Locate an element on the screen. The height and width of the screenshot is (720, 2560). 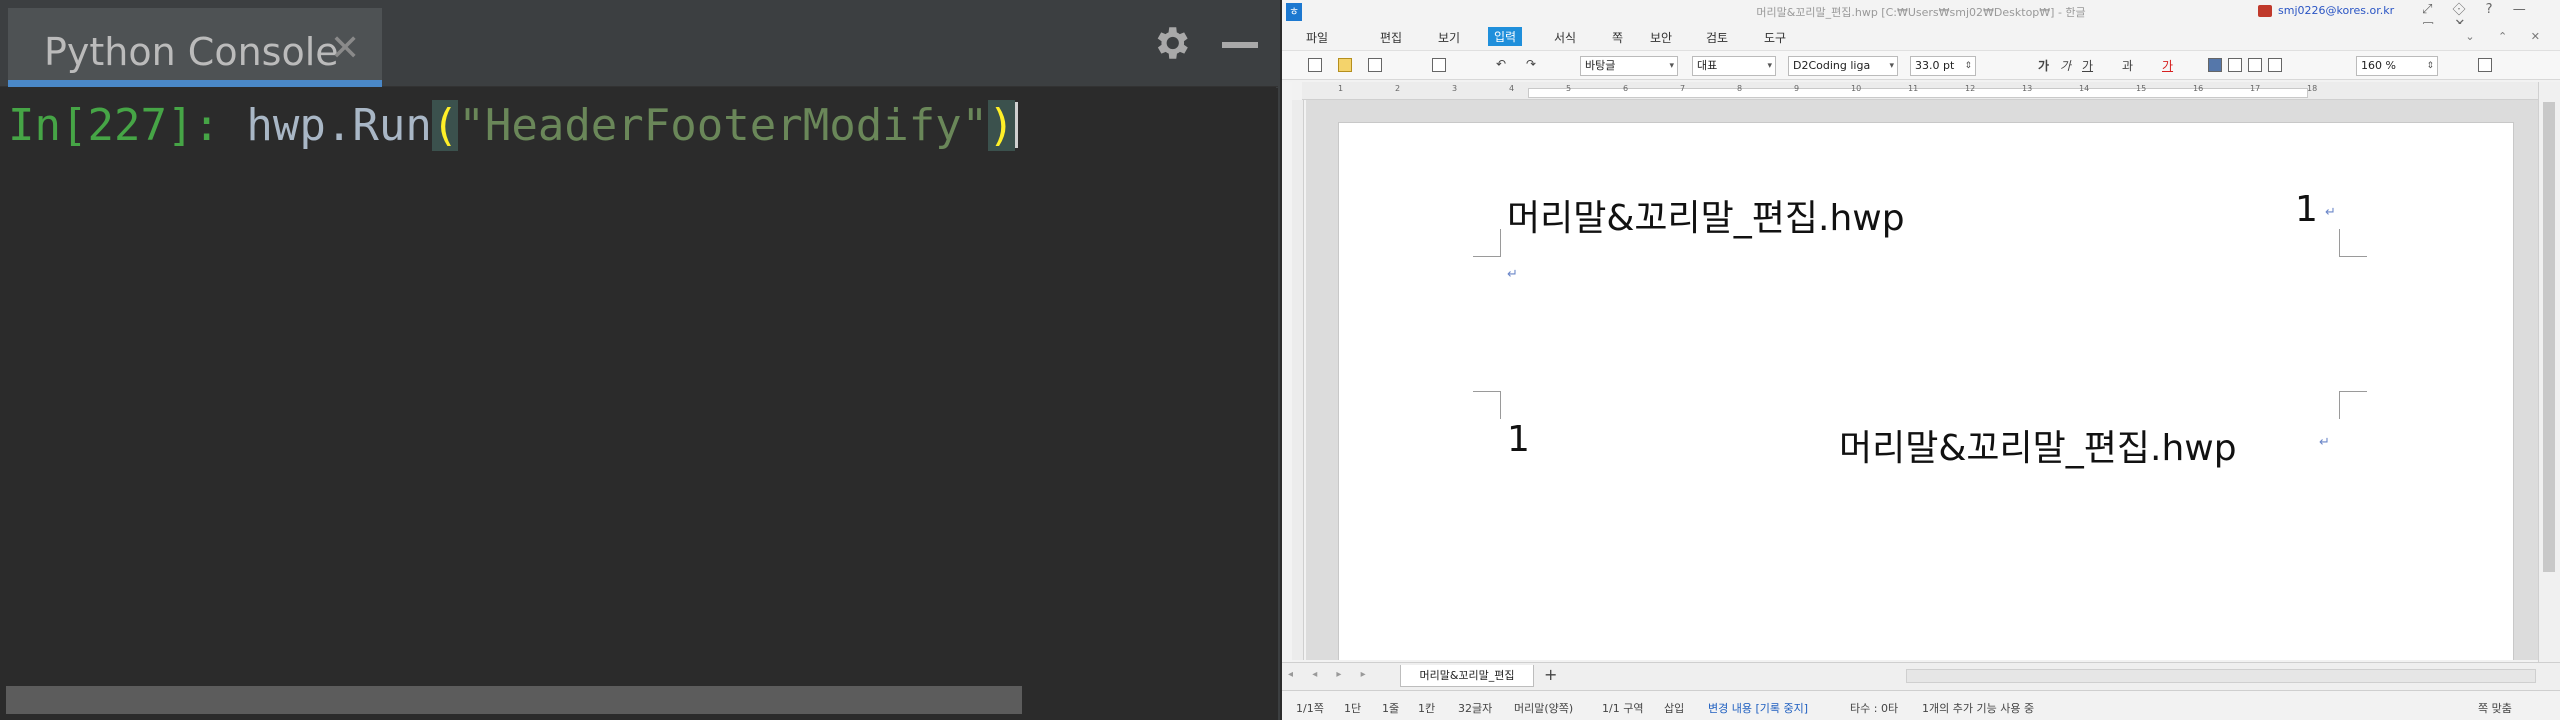
tab-python-console: Python Console ✕ is located at coordinates (195, 47).